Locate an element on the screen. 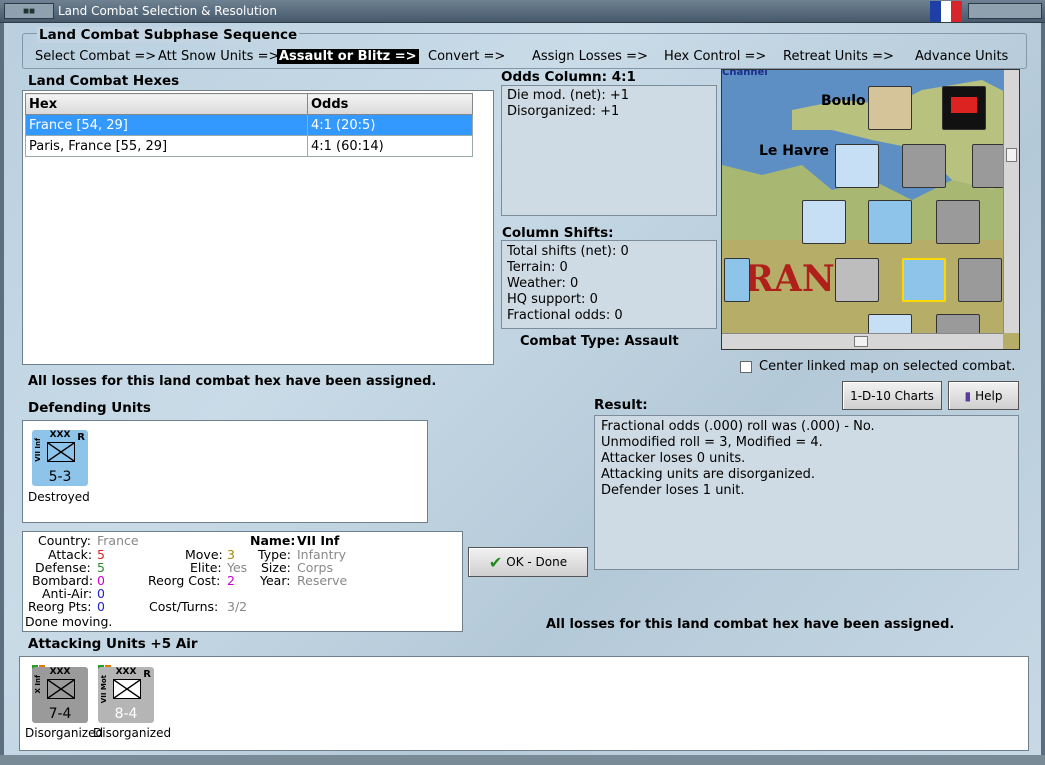 This screenshot has height=765, width=1045. hexes-title: Land Combat Hexes is located at coordinates (104, 81).